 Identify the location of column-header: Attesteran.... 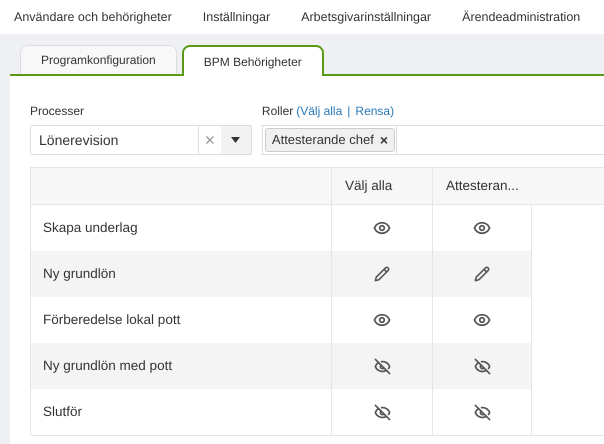
(481, 186).